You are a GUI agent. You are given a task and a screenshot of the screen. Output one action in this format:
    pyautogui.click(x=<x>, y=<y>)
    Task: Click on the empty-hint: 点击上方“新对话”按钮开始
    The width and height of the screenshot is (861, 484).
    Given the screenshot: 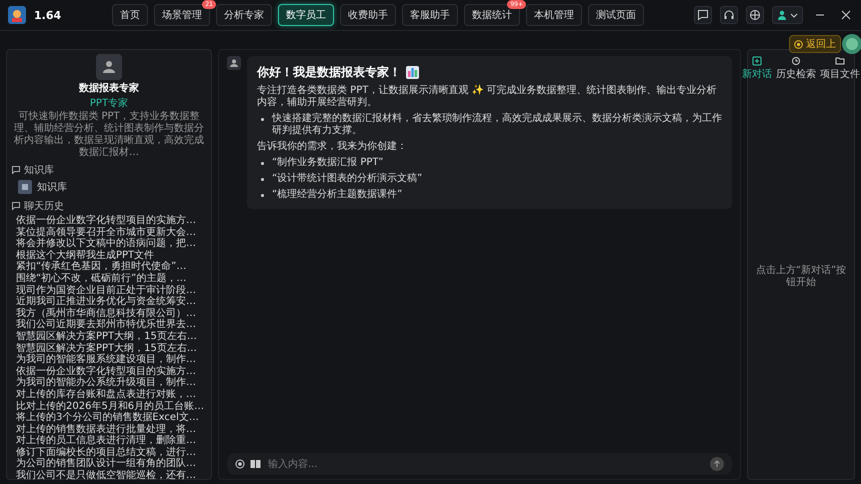 What is the action you would take?
    pyautogui.click(x=801, y=277)
    